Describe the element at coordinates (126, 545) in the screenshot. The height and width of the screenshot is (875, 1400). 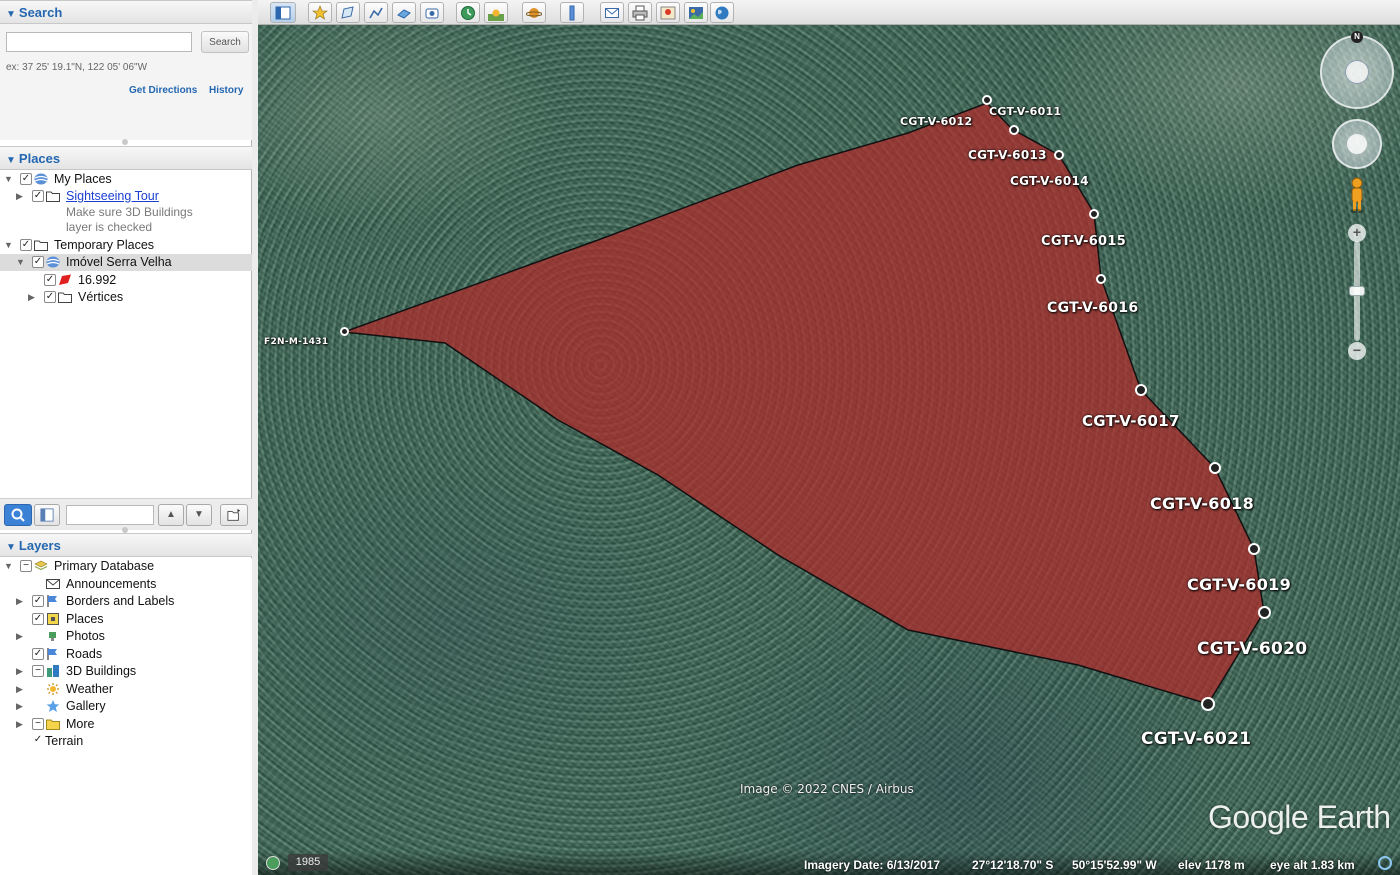
I see `layers-panel-header: ▼ Layers` at that location.